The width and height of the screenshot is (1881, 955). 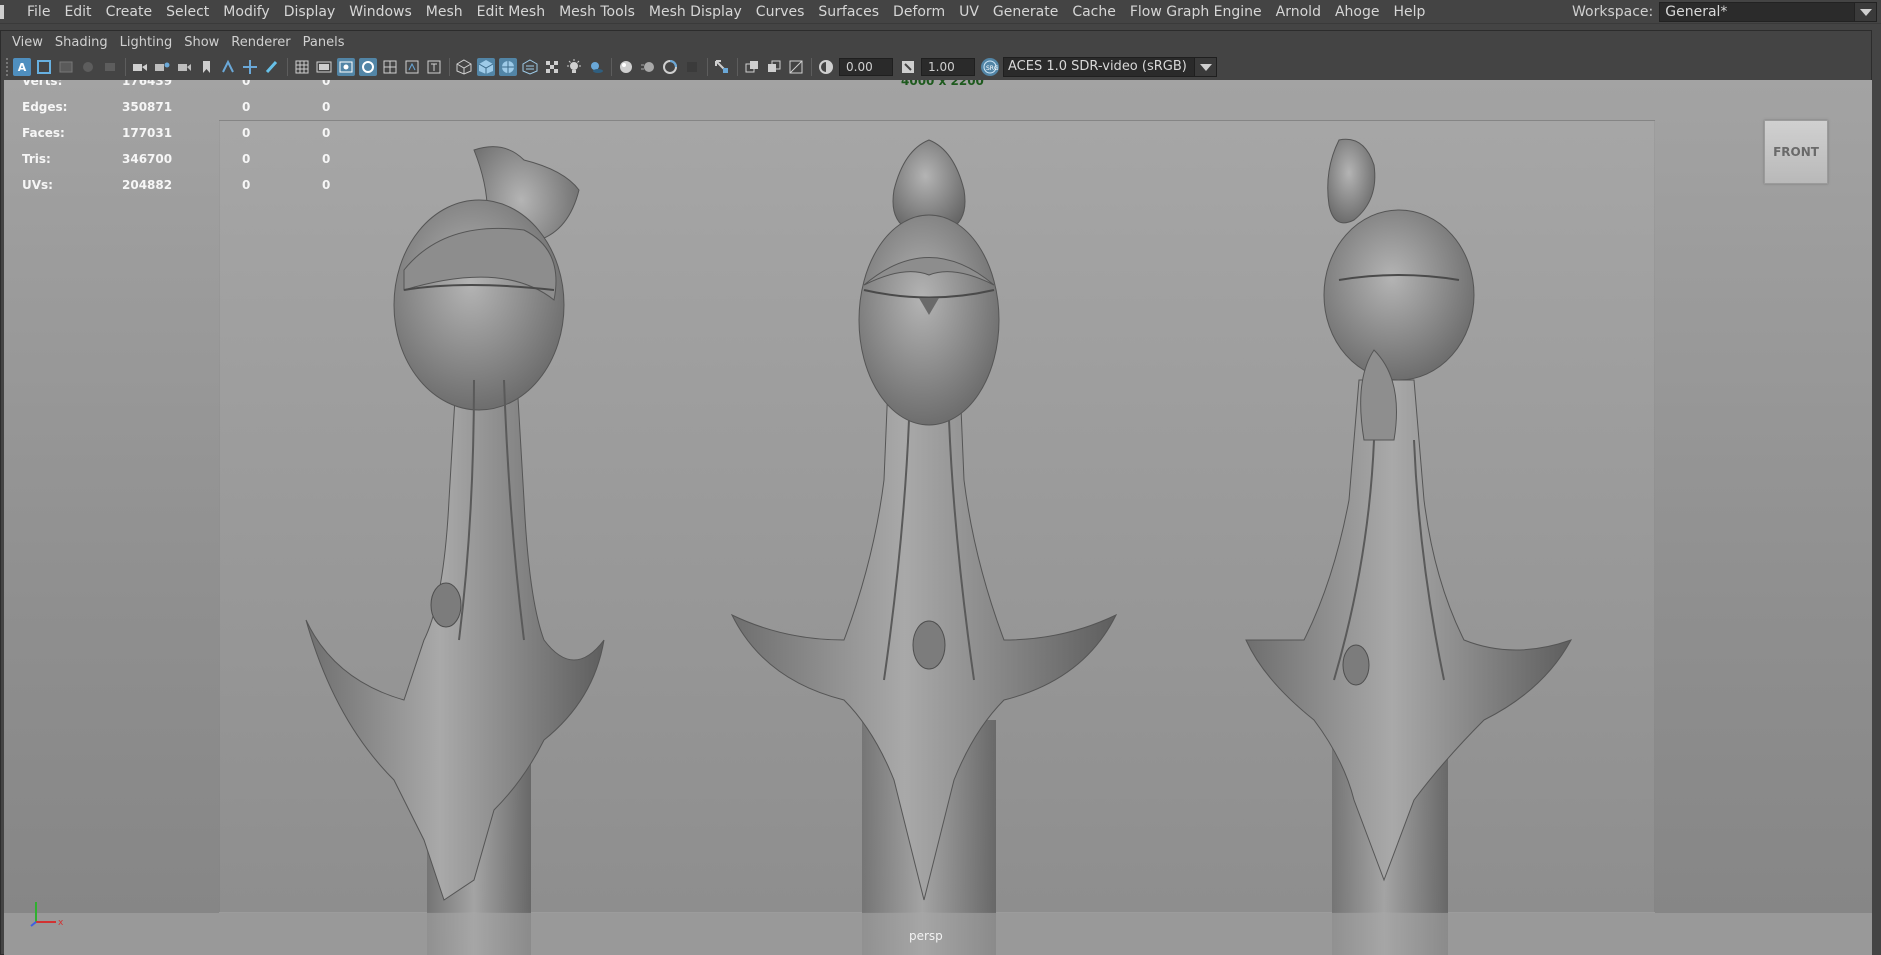 I want to click on panel-menu-lighting: Lighting, so click(x=146, y=43).